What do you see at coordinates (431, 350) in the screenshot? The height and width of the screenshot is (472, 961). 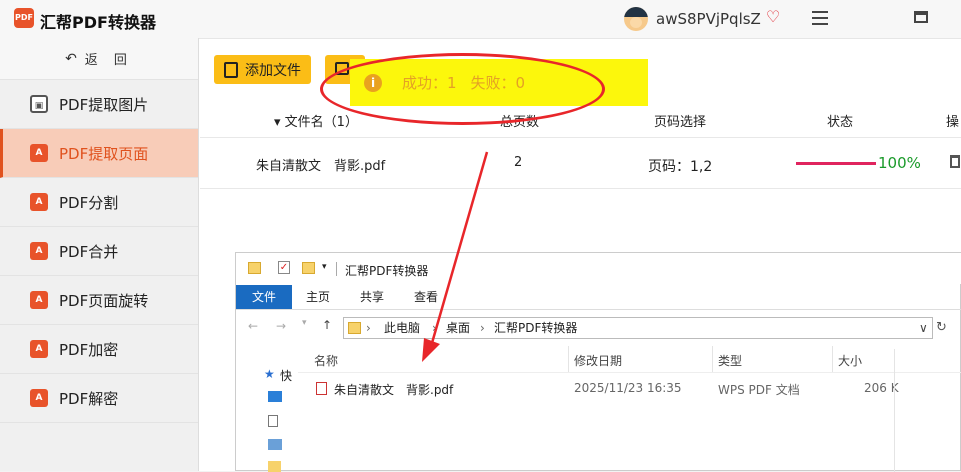 I see `arrow-head` at bounding box center [431, 350].